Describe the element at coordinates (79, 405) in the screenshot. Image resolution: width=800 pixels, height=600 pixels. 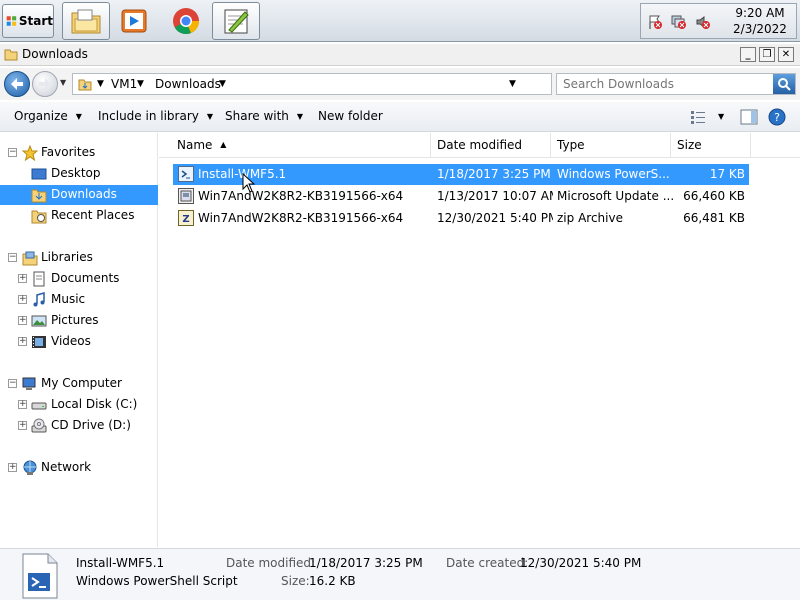
I see `nav-item-local-disk: + Local Disk (C:)` at that location.